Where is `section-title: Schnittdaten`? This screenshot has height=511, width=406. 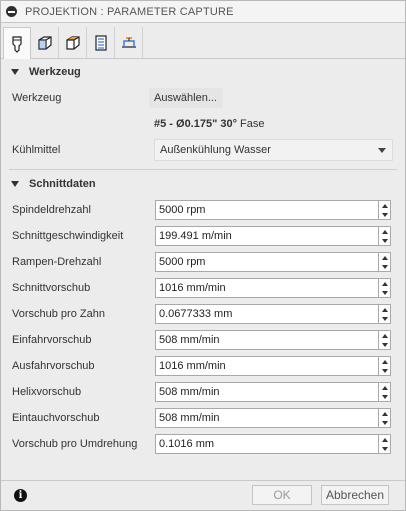 section-title: Schnittdaten is located at coordinates (62, 184).